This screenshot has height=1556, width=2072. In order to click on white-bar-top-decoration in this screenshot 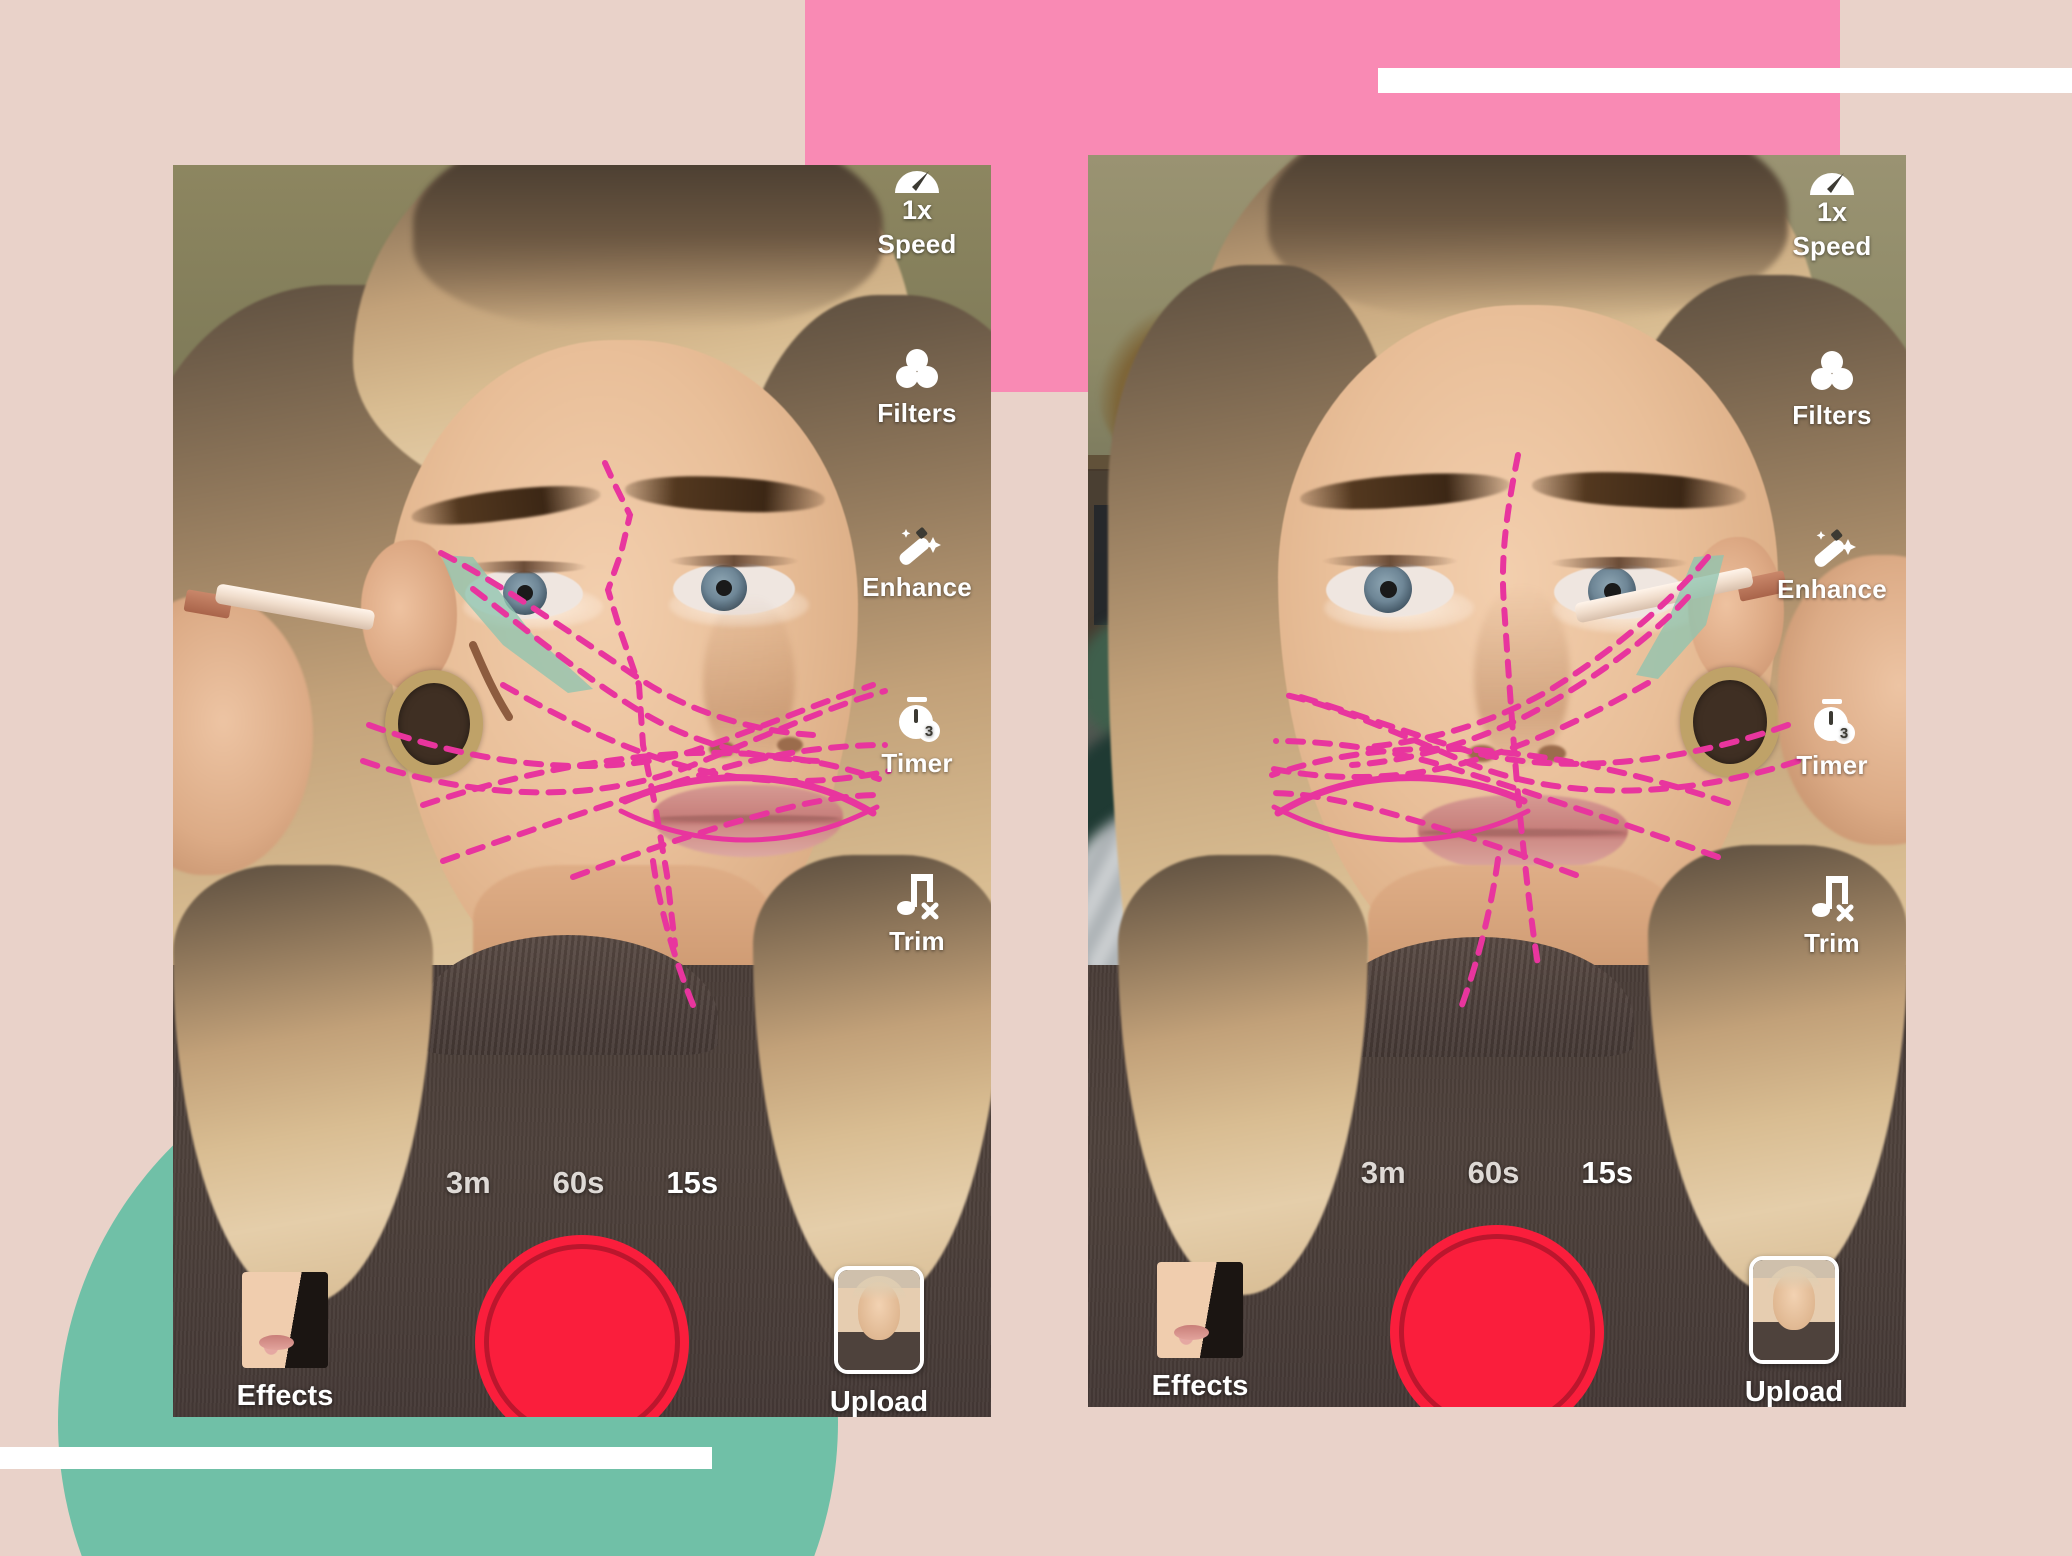, I will do `click(1725, 80)`.